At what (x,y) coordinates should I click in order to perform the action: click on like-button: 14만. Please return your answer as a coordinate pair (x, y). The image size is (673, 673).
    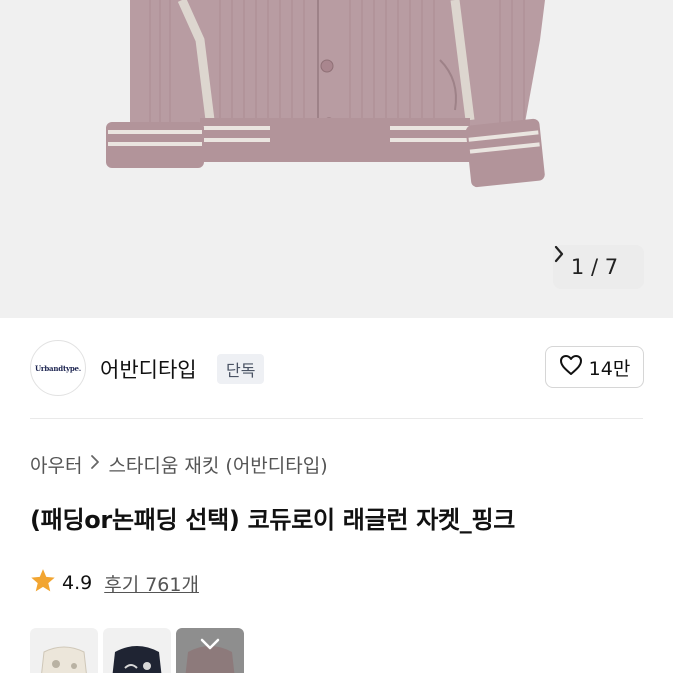
    Looking at the image, I should click on (594, 367).